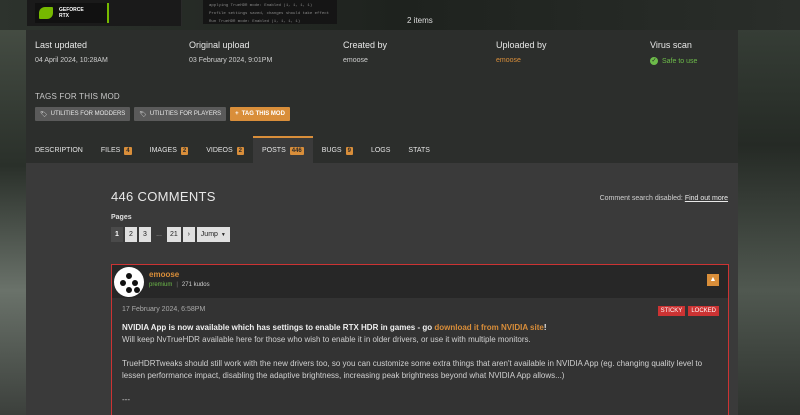 This screenshot has width=800, height=415. Describe the element at coordinates (71, 60) in the screenshot. I see `last-updated-value: 04 April 2024, 10:28AM` at that location.